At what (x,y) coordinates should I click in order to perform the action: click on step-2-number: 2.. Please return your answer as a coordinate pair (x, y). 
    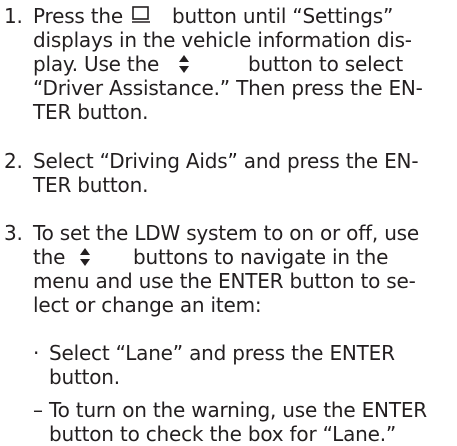
    Looking at the image, I should click on (13, 161).